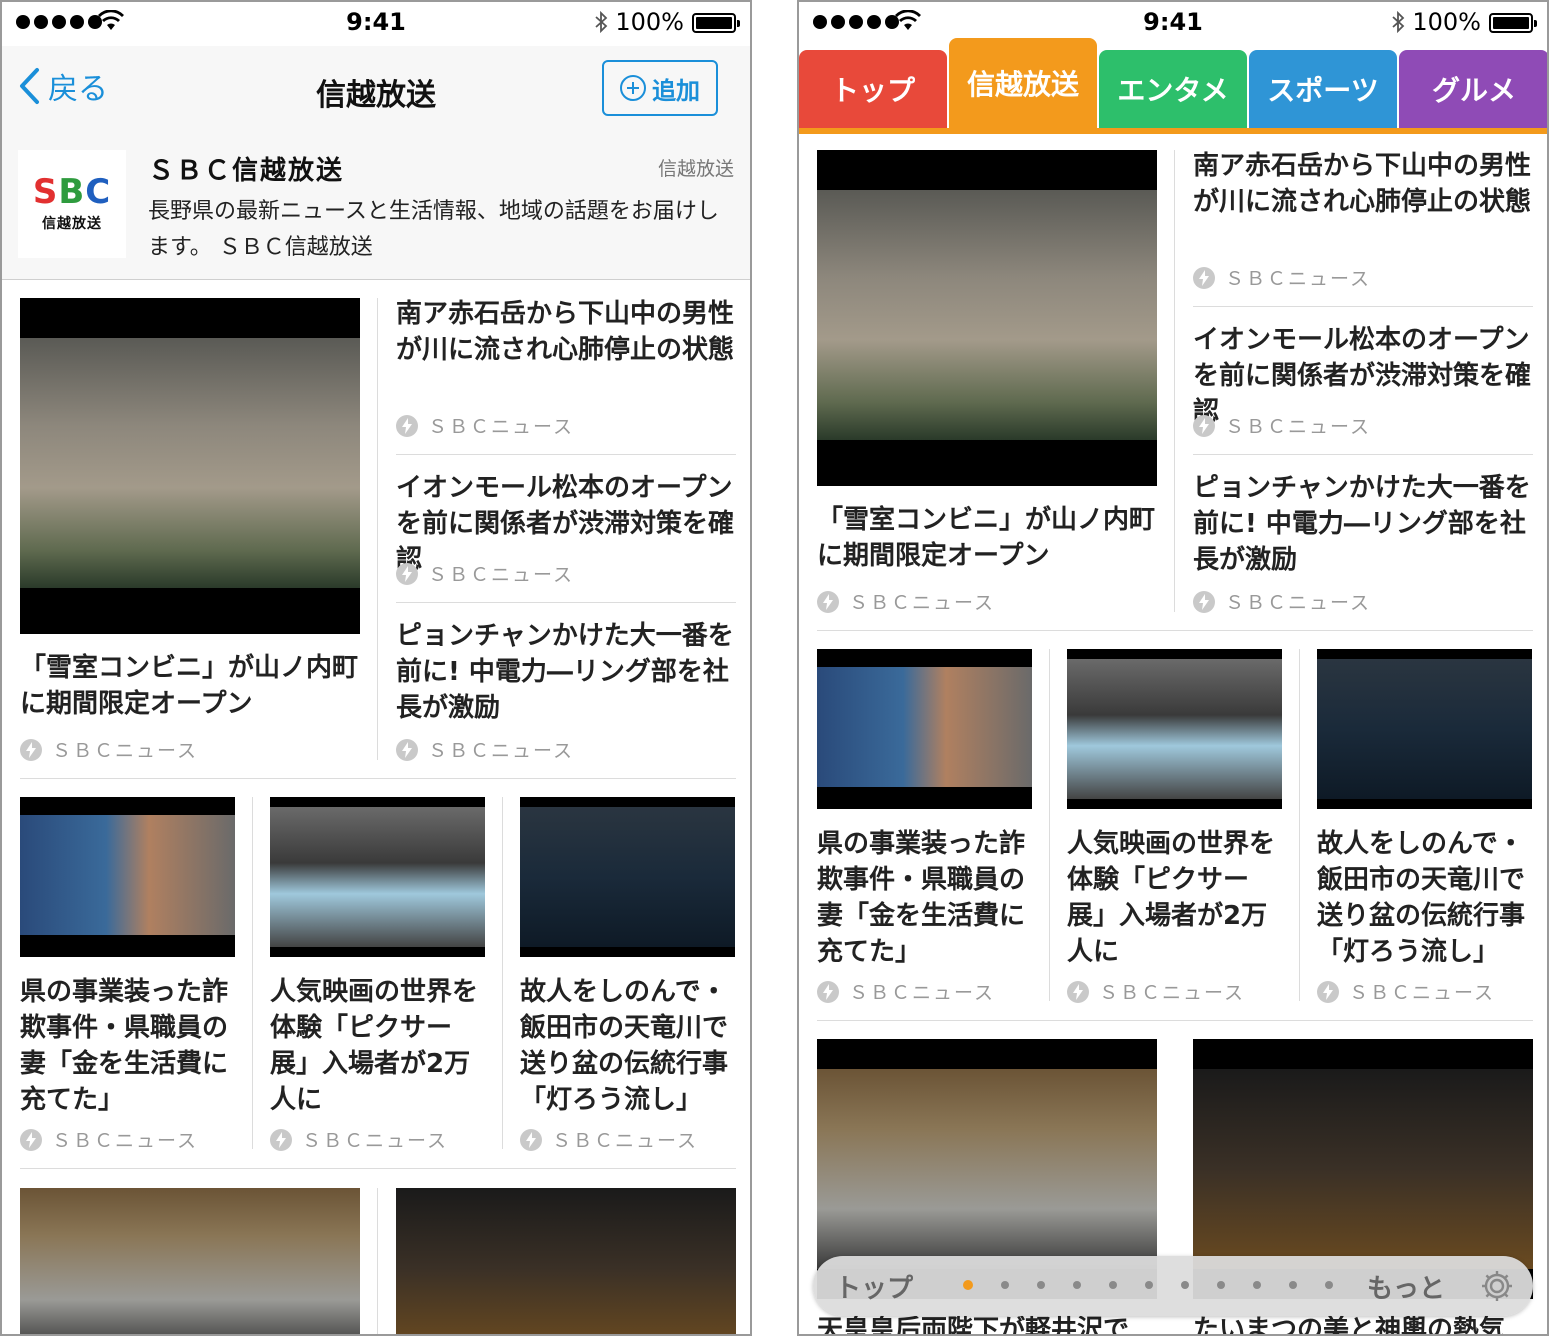 The height and width of the screenshot is (1336, 1550). I want to click on pager-more-label: もっと, so click(1406, 1286).